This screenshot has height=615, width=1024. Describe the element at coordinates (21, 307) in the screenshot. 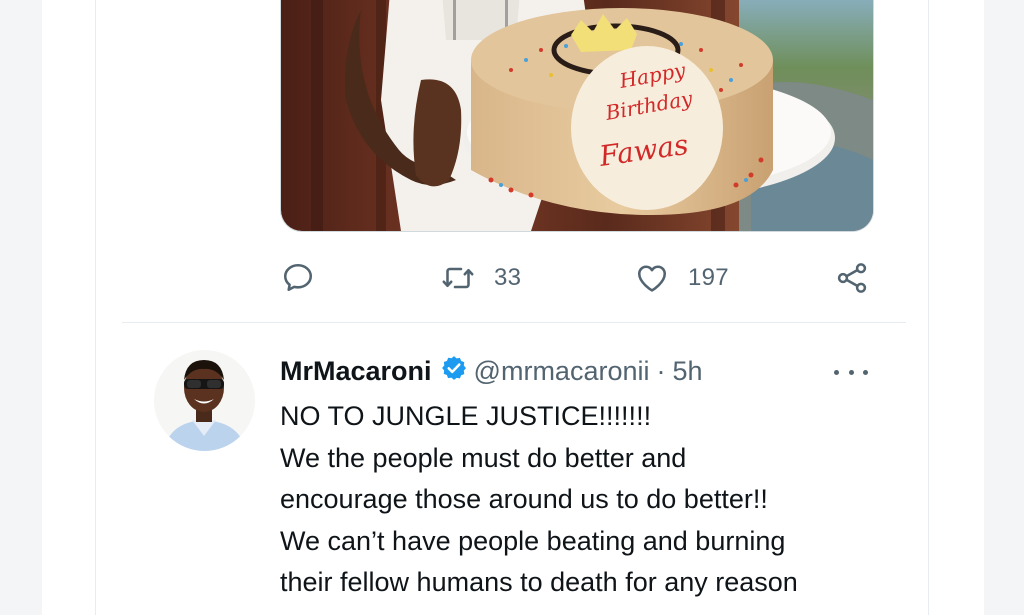

I see `left-gutter` at that location.